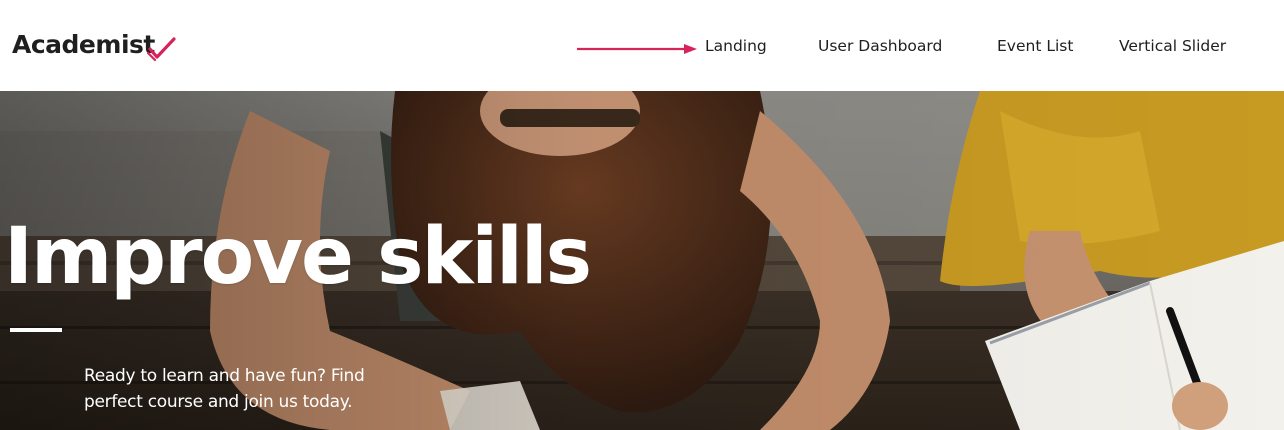 This screenshot has width=1284, height=430. What do you see at coordinates (1035, 46) in the screenshot?
I see `nav-item-event-list: Event List` at bounding box center [1035, 46].